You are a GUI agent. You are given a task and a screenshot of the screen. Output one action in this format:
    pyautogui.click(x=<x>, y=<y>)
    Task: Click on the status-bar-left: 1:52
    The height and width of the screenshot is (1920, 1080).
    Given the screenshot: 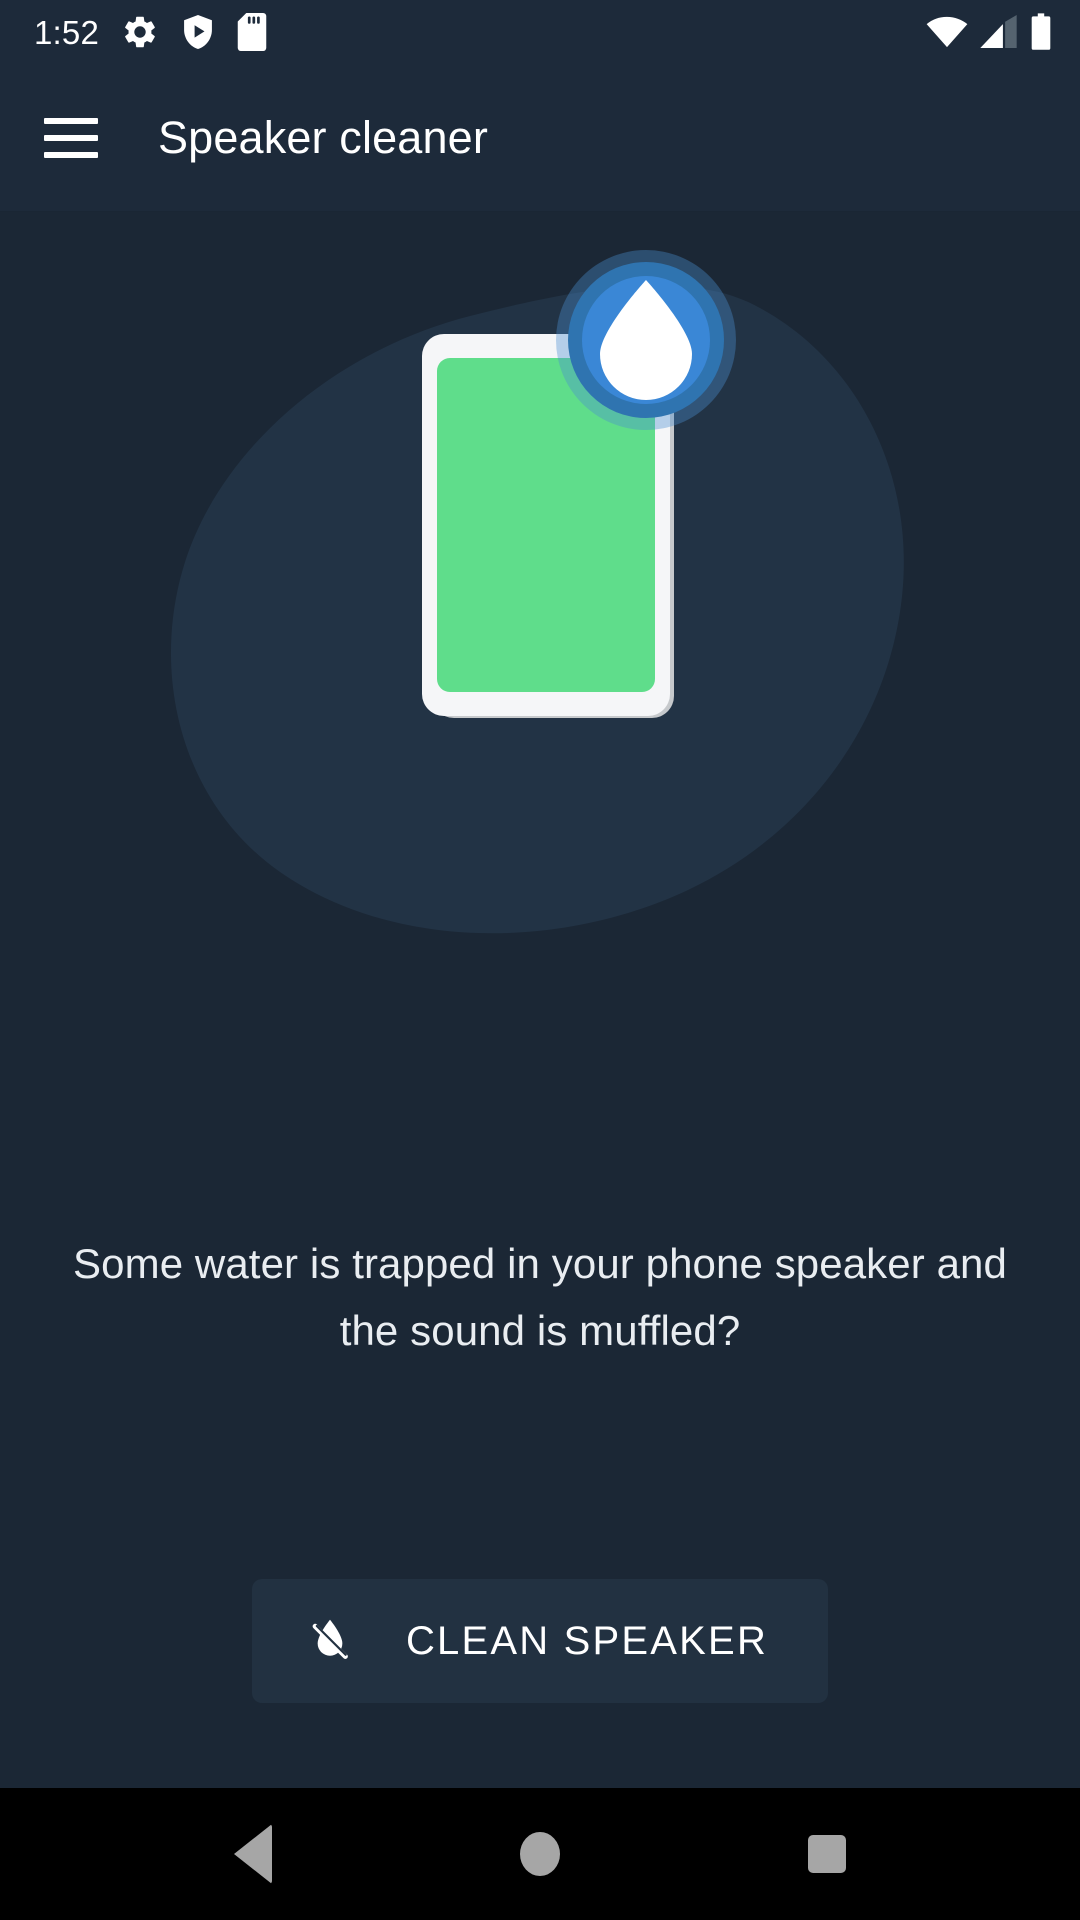 What is the action you would take?
    pyautogui.click(x=150, y=32)
    